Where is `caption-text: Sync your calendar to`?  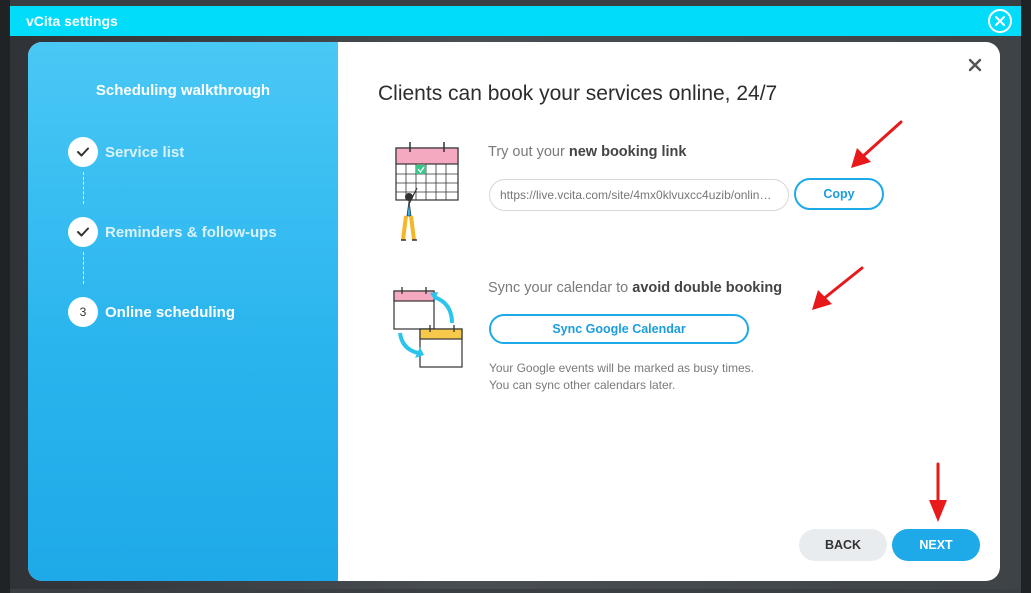
caption-text: Sync your calendar to is located at coordinates (560, 288).